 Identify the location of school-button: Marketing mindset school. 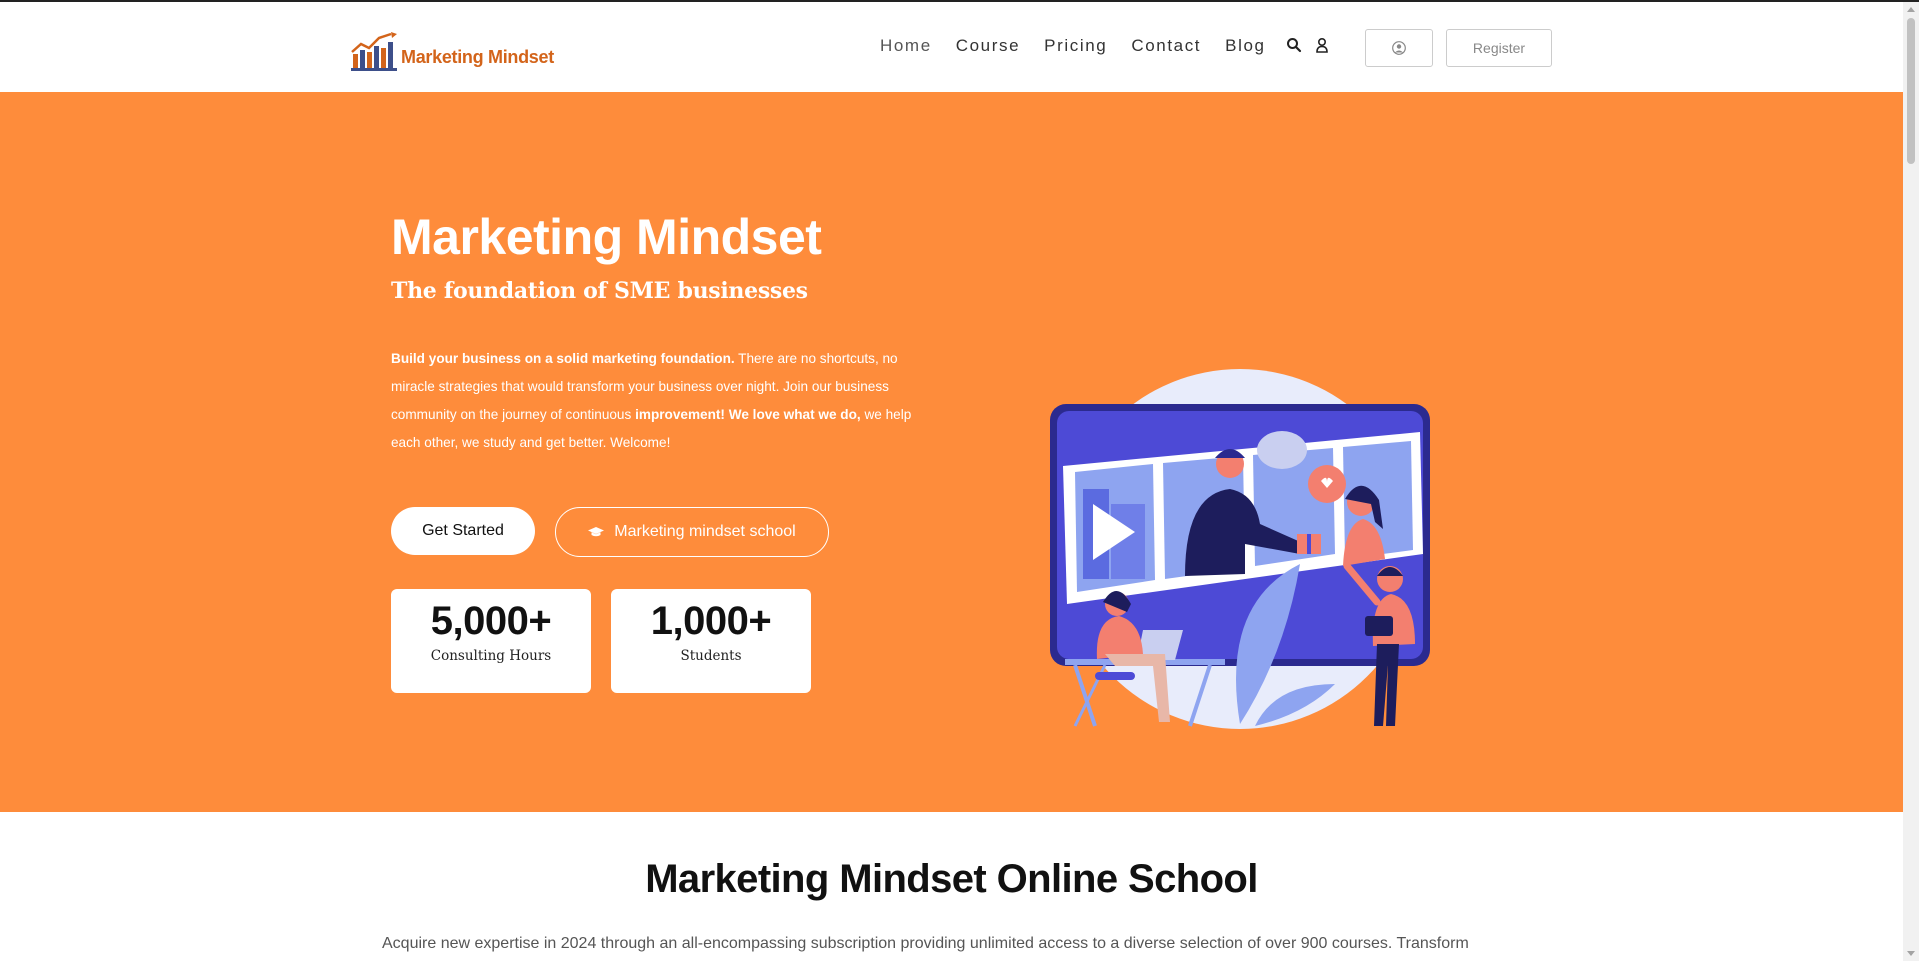
(692, 532).